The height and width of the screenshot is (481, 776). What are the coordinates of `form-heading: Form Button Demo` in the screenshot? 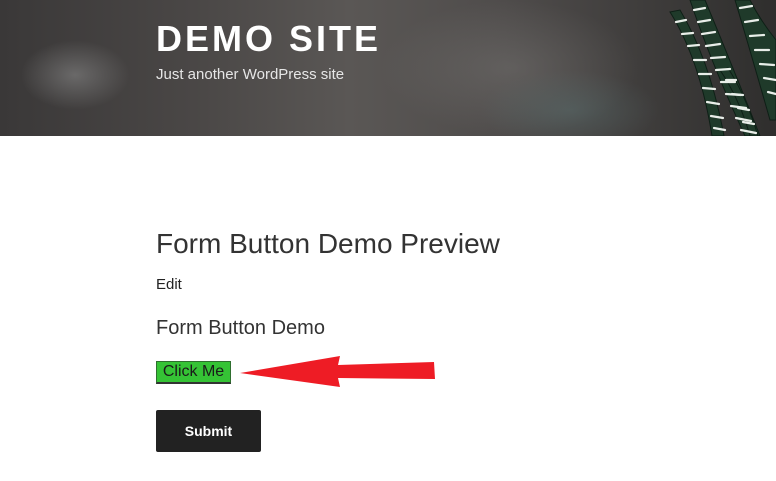 It's located at (240, 328).